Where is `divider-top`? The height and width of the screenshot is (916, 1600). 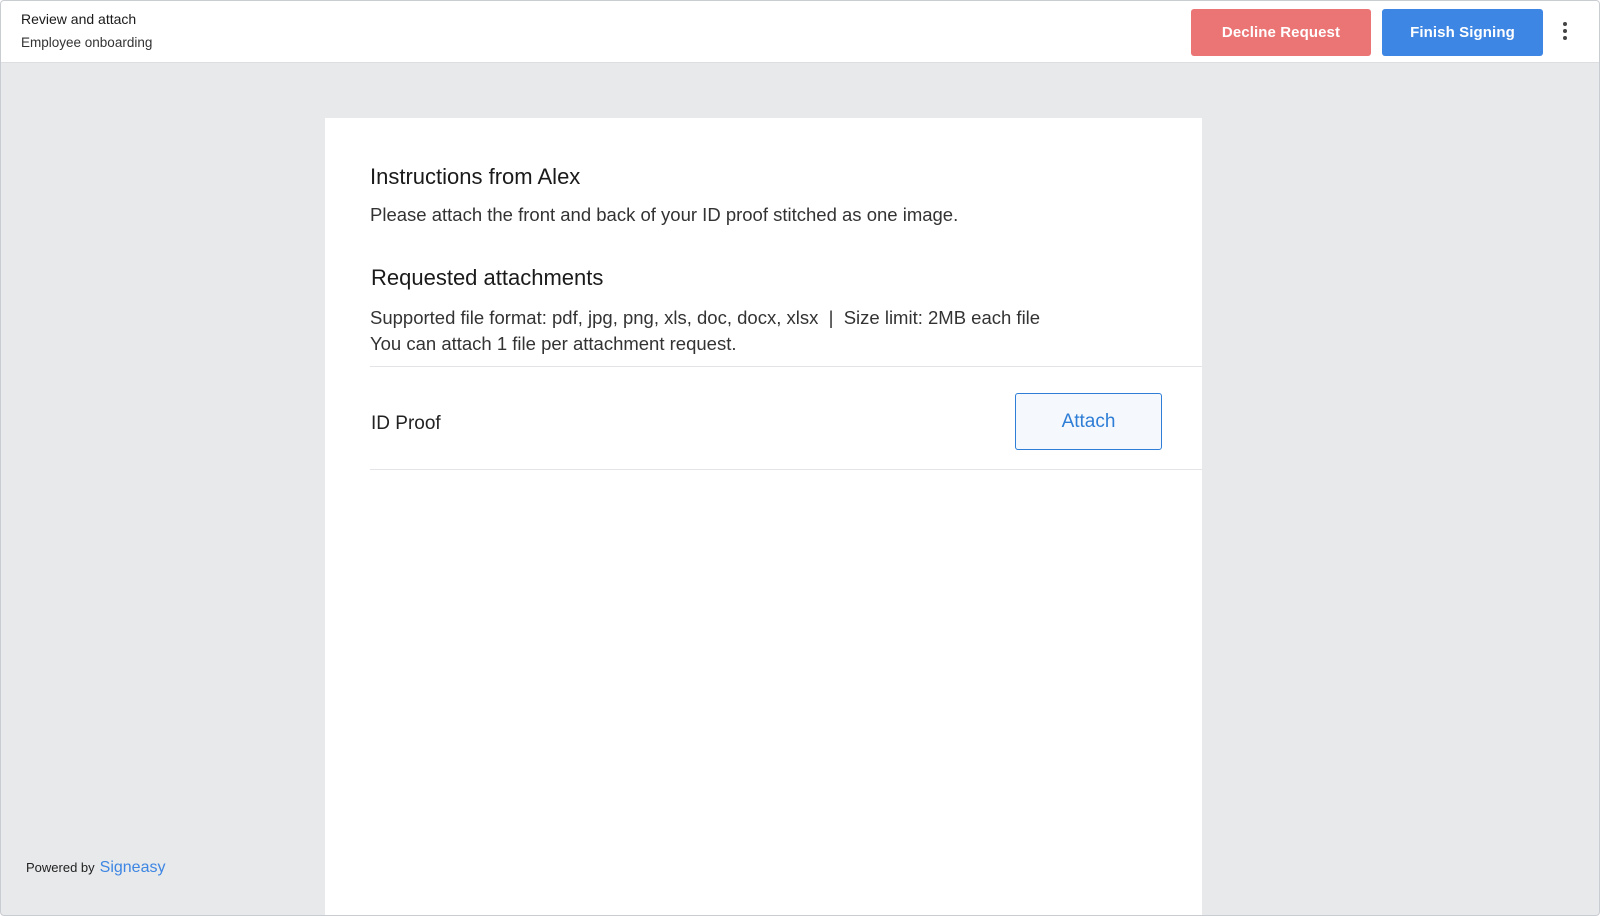
divider-top is located at coordinates (786, 366).